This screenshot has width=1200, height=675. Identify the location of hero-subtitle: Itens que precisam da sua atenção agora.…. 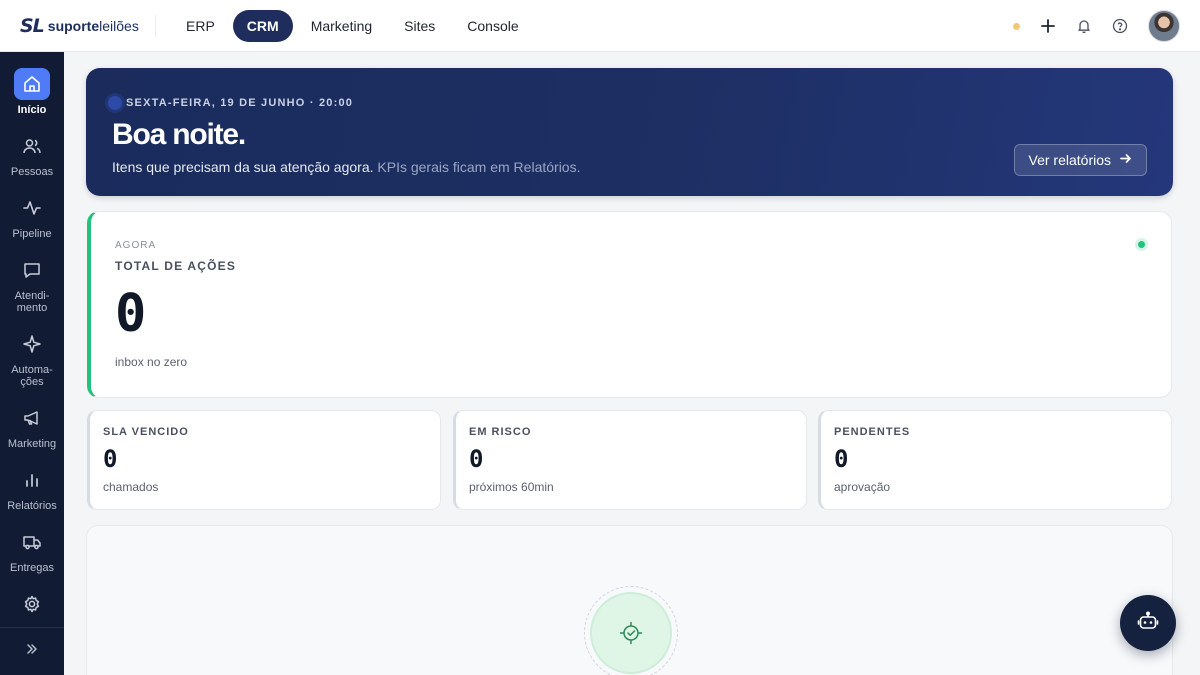
(346, 167).